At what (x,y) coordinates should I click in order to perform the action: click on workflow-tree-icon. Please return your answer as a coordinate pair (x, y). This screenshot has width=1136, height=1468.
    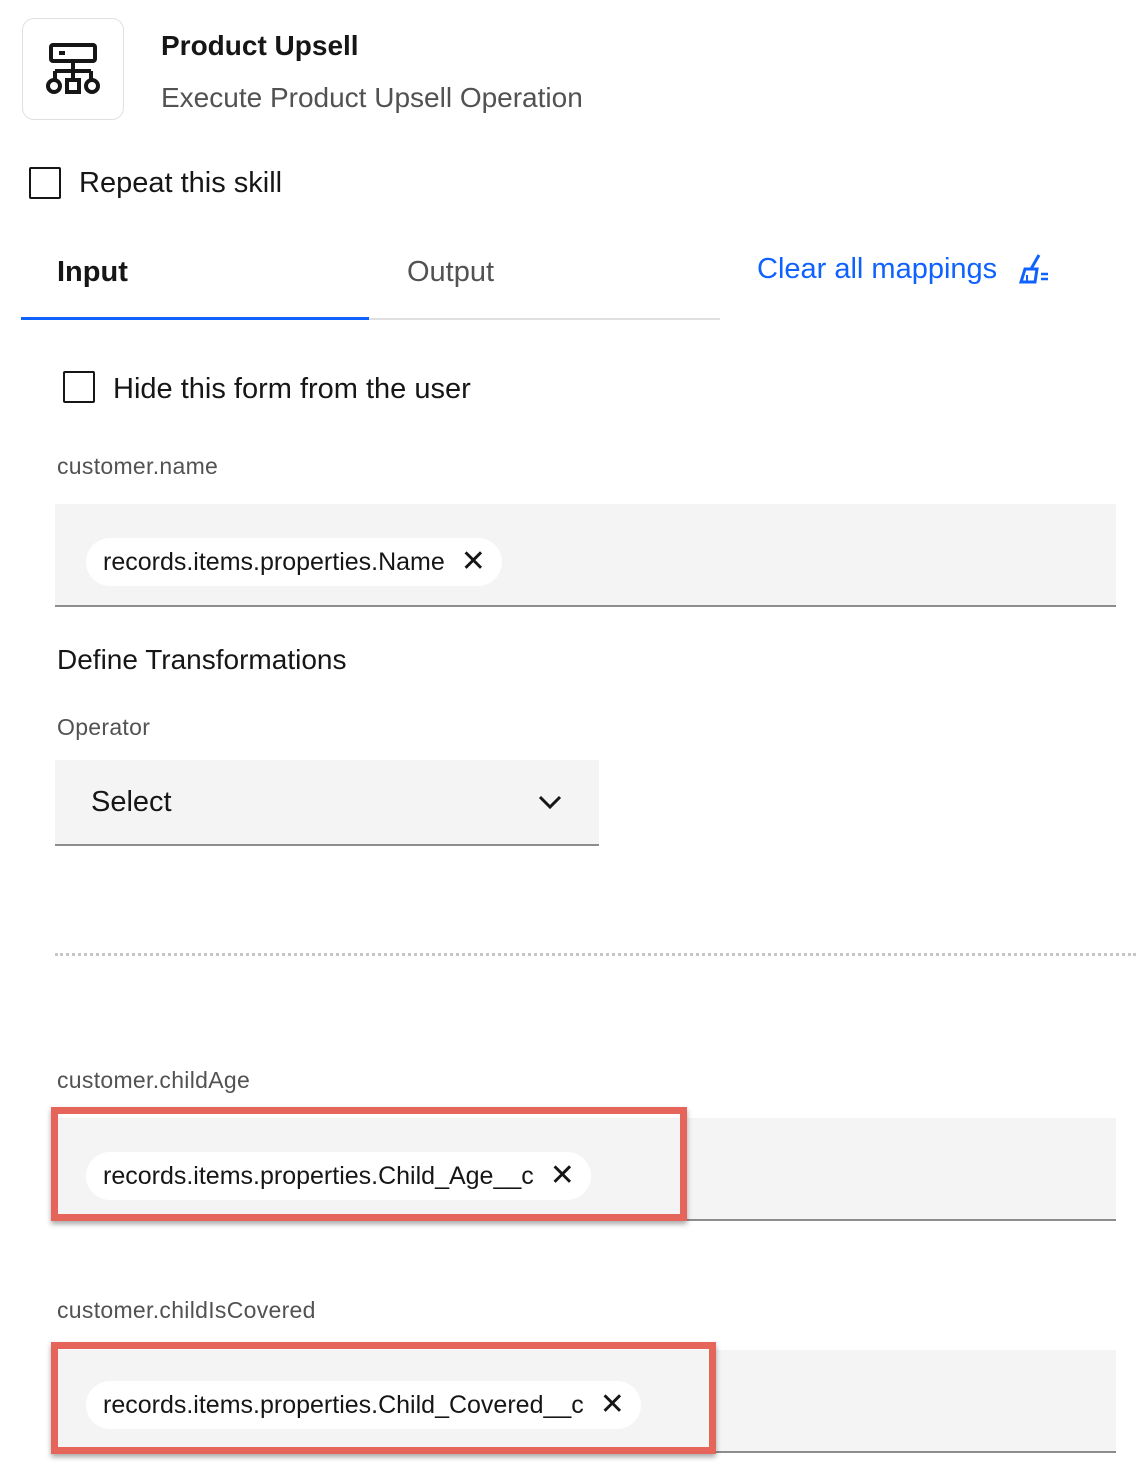
    Looking at the image, I should click on (73, 68).